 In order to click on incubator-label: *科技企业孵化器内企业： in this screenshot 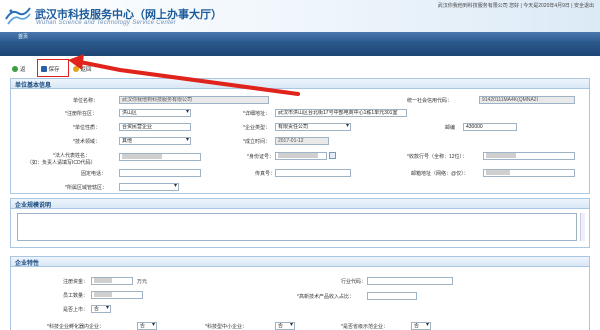, I will do `click(75, 327)`.